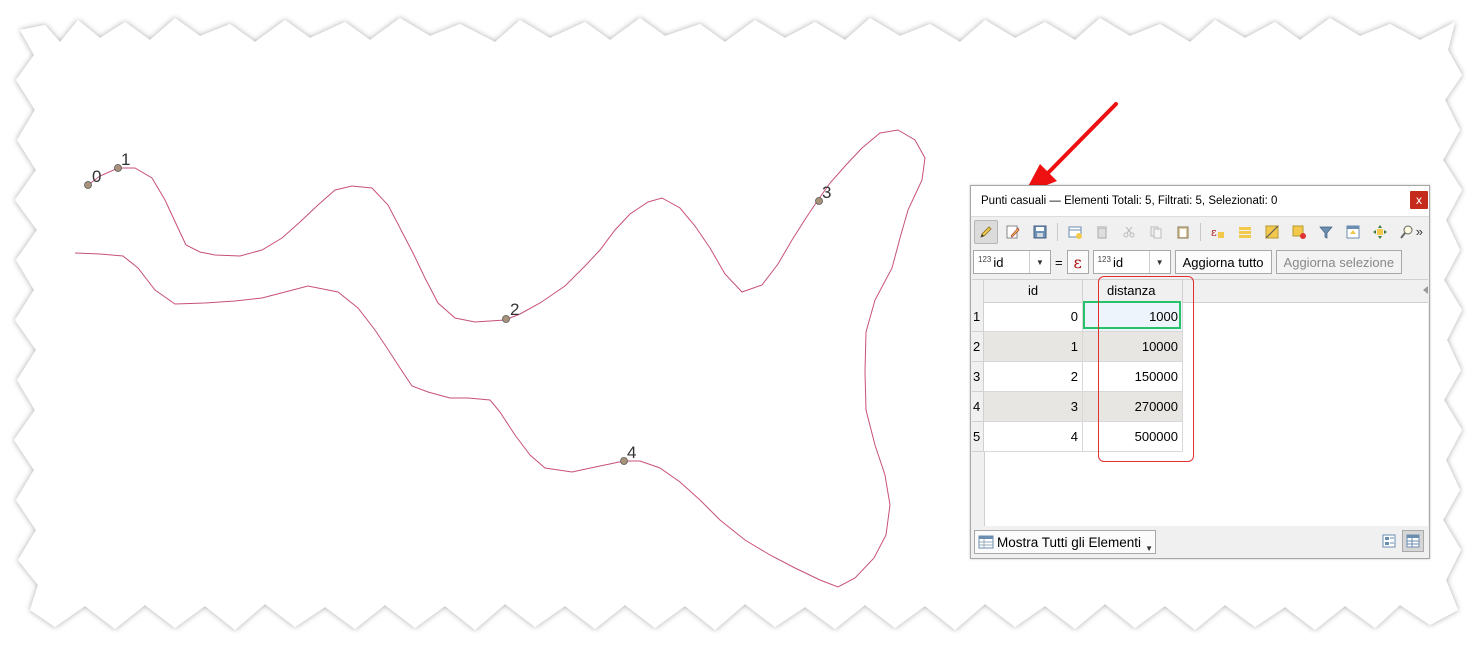 This screenshot has width=1476, height=654. What do you see at coordinates (998, 262) in the screenshot?
I see `field-select-value: id` at bounding box center [998, 262].